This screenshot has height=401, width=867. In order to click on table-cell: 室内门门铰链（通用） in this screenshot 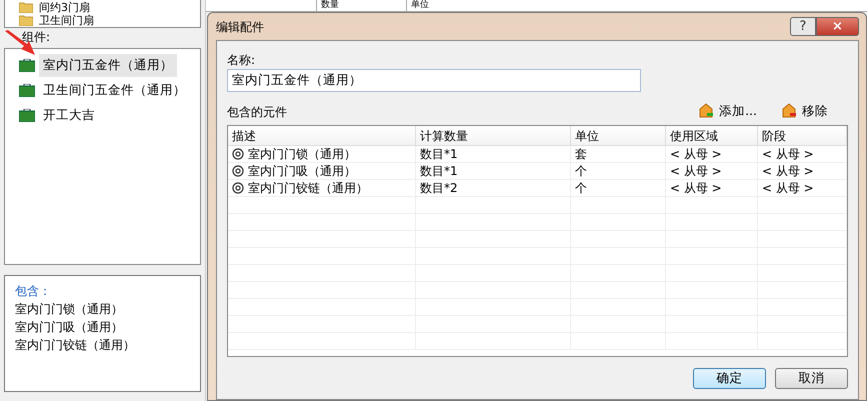, I will do `click(308, 188)`.